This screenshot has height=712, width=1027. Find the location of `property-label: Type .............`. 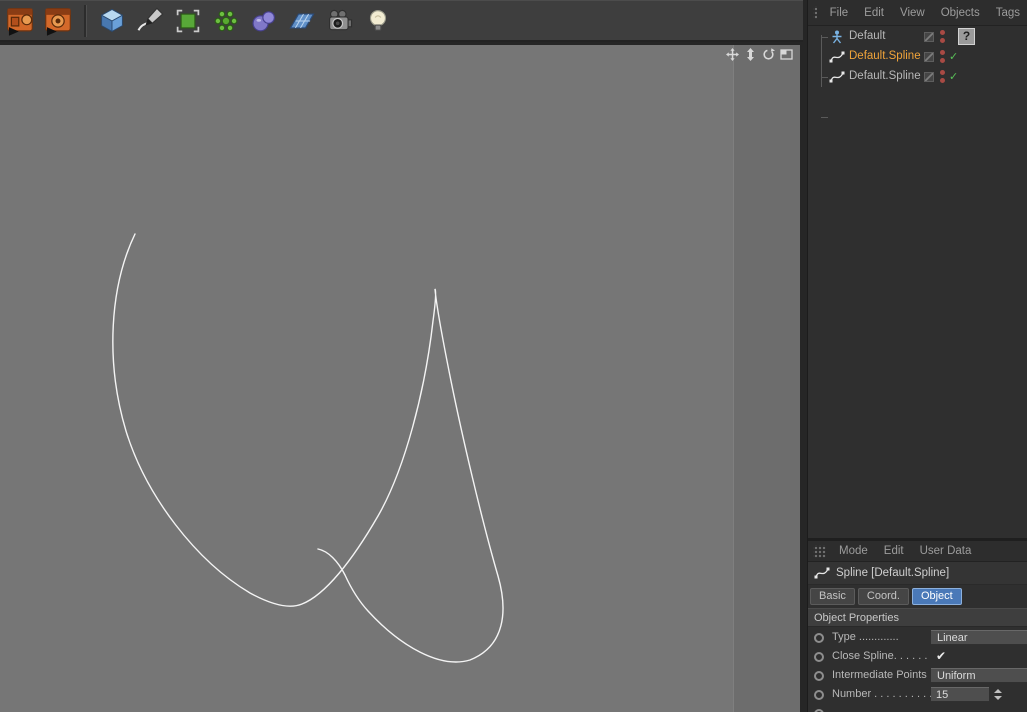

property-label: Type ............. is located at coordinates (865, 637).